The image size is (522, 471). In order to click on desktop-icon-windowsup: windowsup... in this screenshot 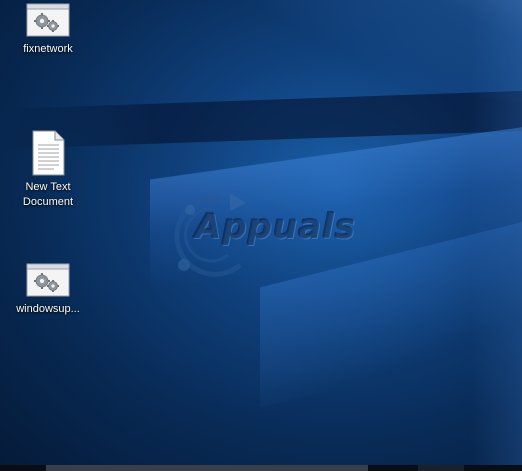, I will do `click(48, 289)`.